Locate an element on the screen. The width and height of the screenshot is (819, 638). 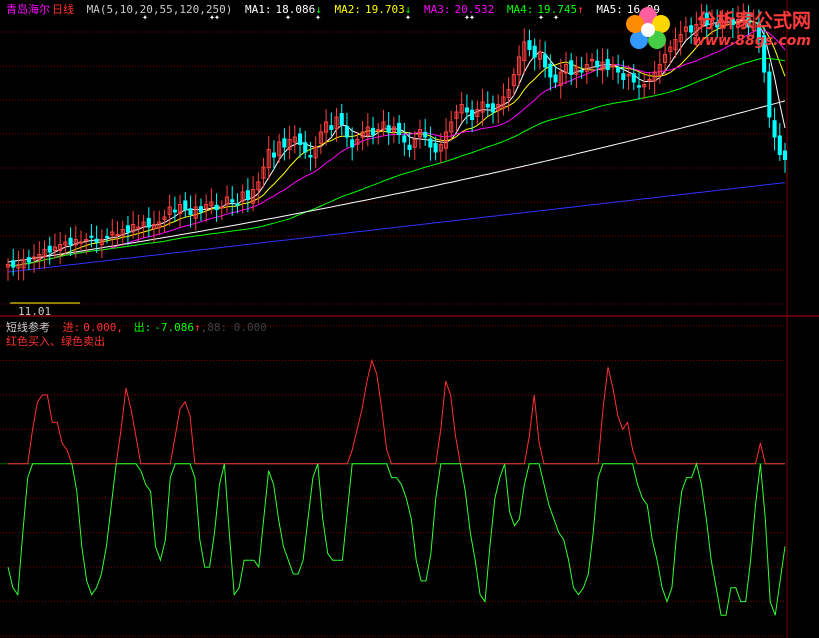
indicator-legend: 红色买入、绿色卖出 is located at coordinates (55, 341).